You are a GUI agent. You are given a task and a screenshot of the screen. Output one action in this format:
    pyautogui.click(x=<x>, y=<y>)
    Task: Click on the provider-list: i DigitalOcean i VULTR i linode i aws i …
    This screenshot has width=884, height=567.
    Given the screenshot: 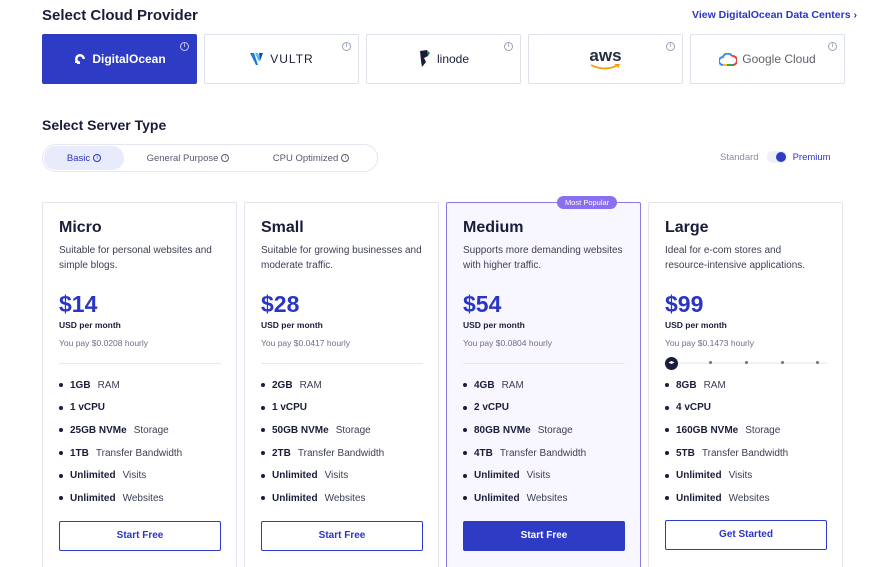 What is the action you would take?
    pyautogui.click(x=443, y=59)
    